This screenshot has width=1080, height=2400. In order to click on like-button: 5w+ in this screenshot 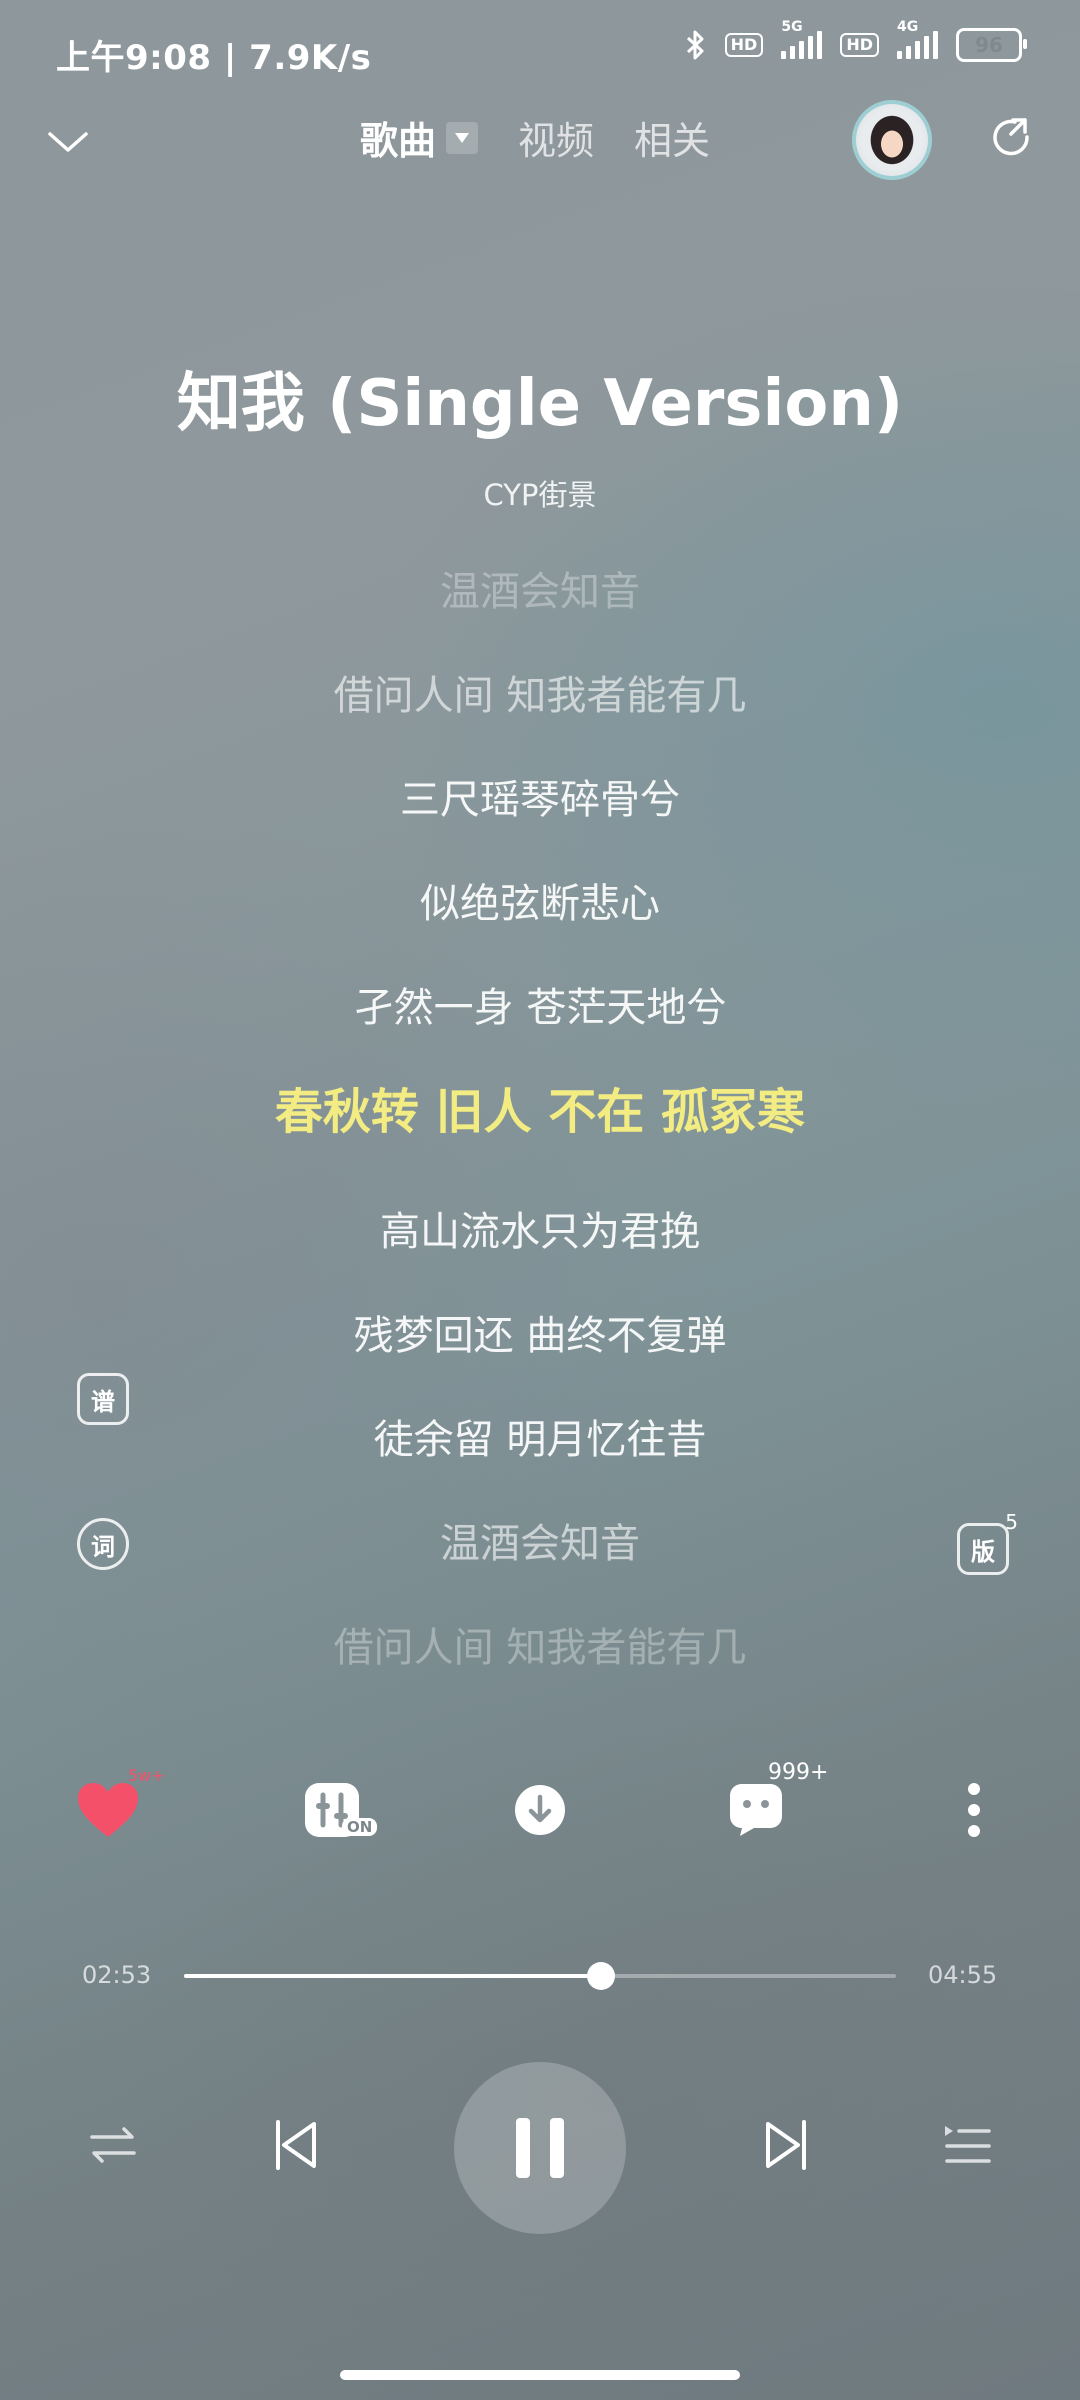, I will do `click(116, 1808)`.